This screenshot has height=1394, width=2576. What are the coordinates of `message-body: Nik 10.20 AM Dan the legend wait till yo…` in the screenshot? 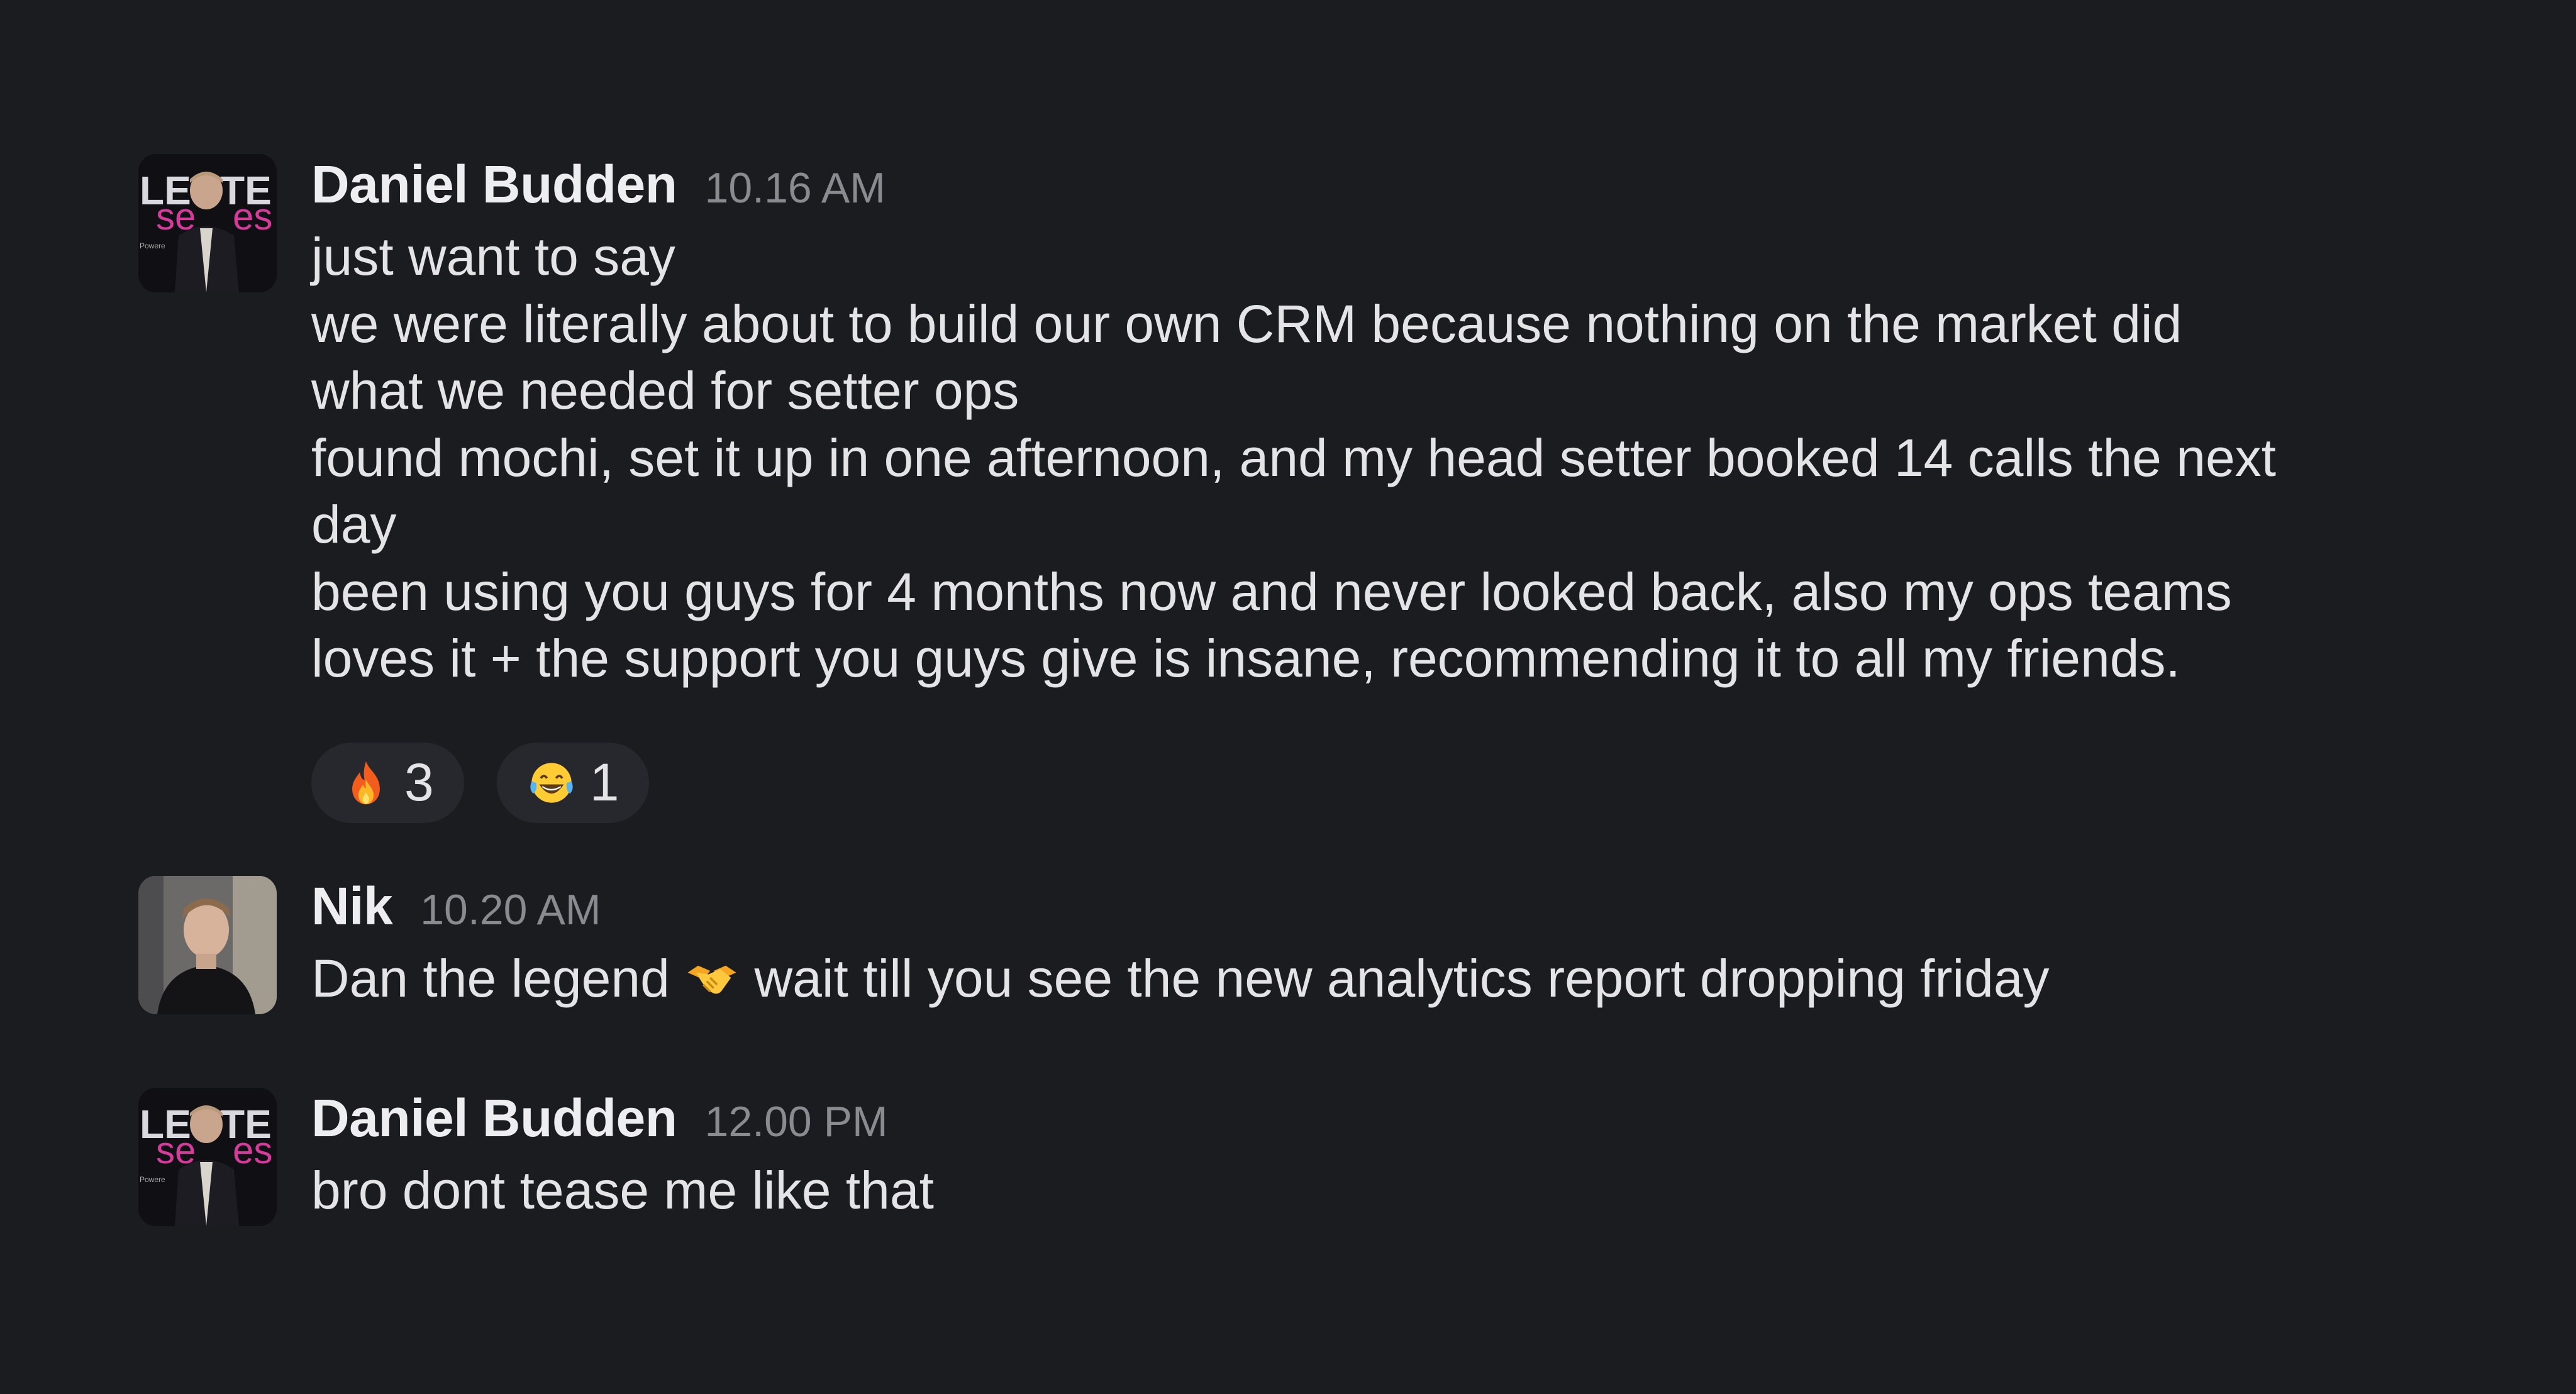 It's located at (1374, 944).